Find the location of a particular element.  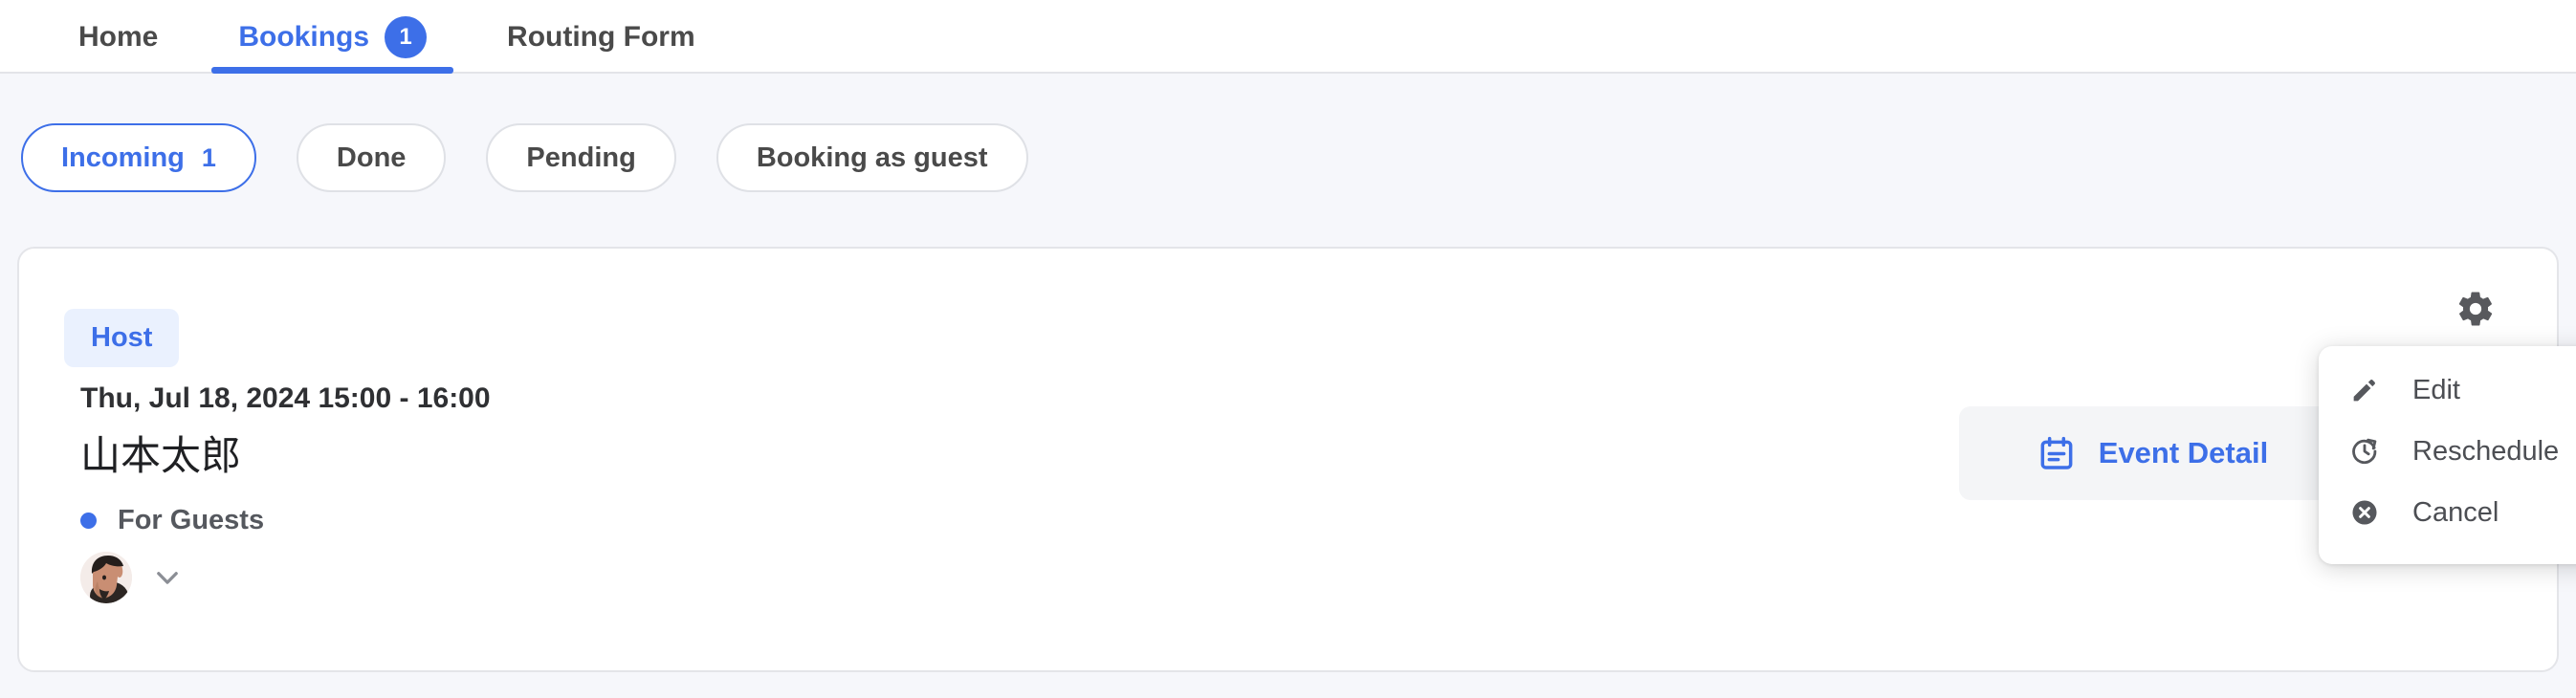

booking-context-menu: Edit Reschedule Cancel is located at coordinates (2447, 455).